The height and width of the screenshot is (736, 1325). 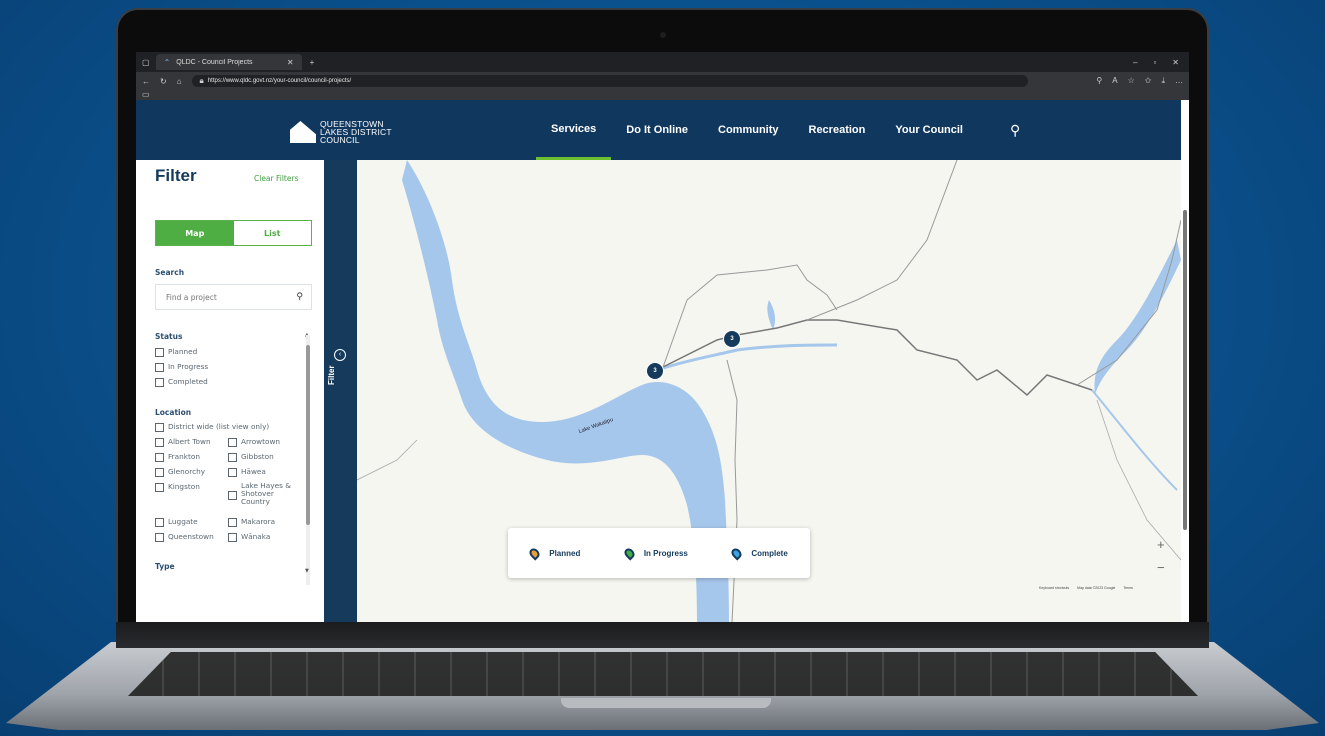 I want to click on status-planned-checkbox: Planned, so click(x=176, y=352).